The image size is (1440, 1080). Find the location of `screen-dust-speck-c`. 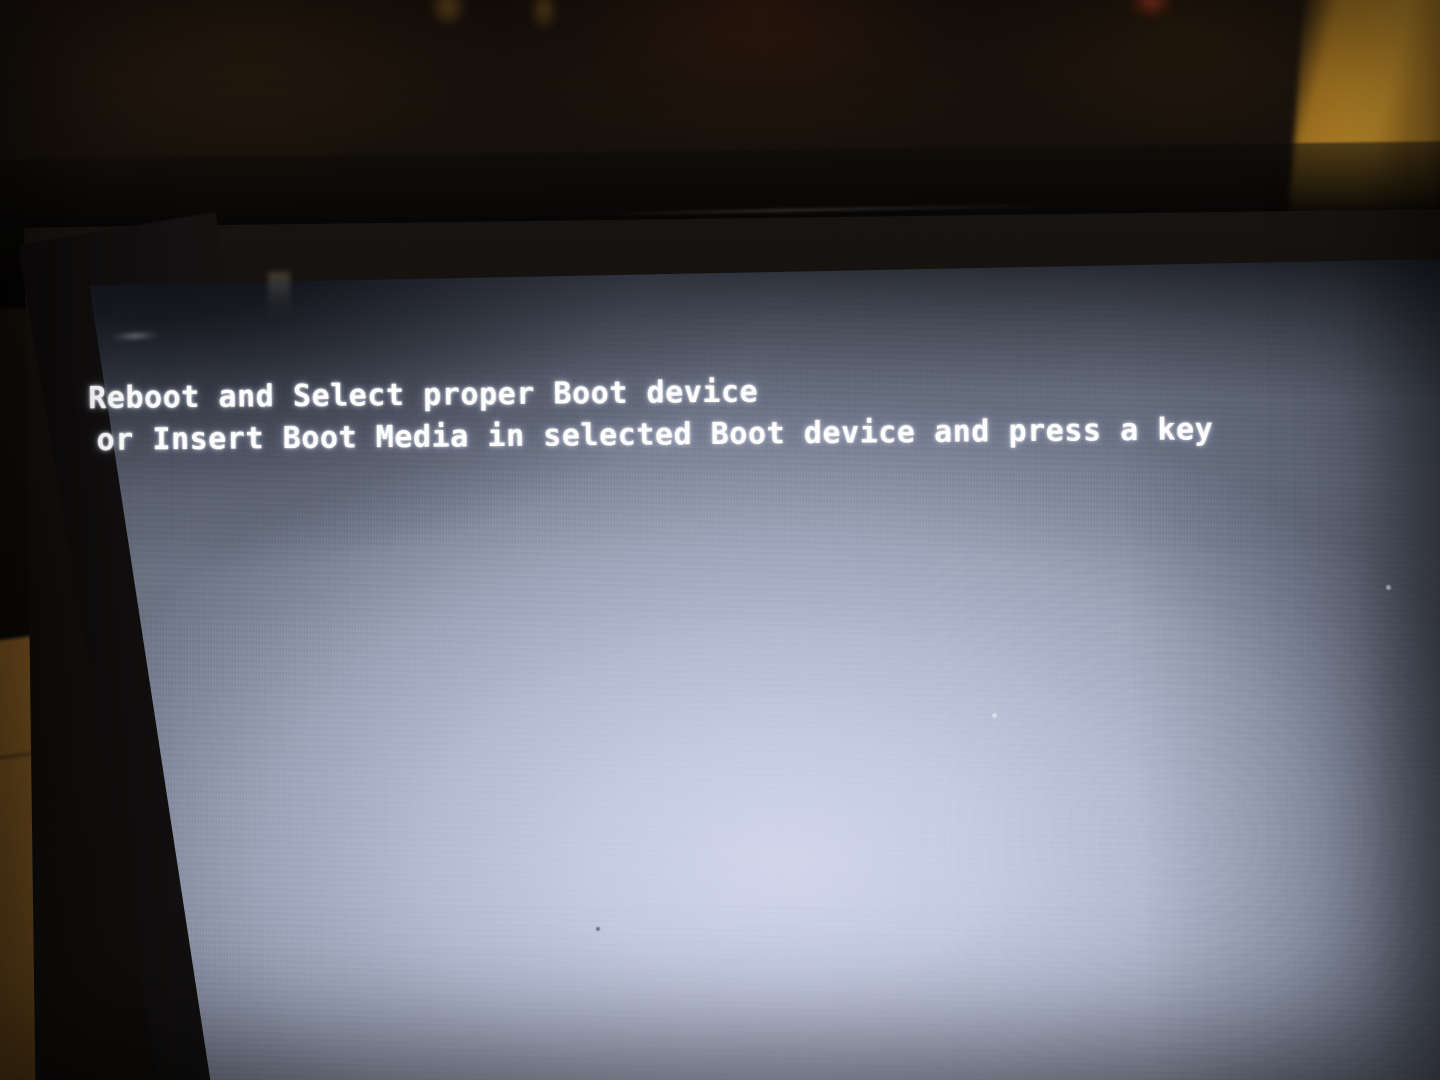

screen-dust-speck-c is located at coordinates (1388, 587).